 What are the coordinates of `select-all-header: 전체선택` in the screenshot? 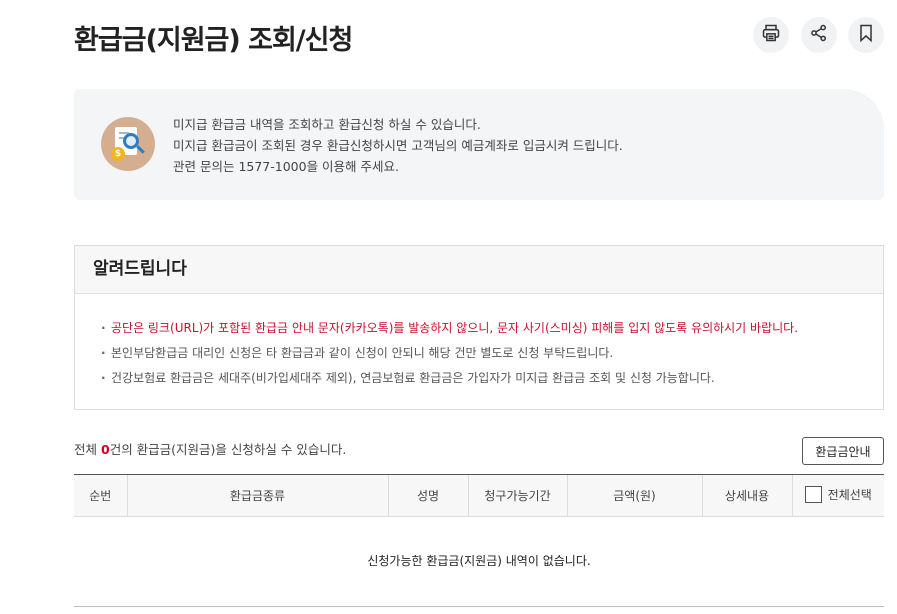 It's located at (837, 495).